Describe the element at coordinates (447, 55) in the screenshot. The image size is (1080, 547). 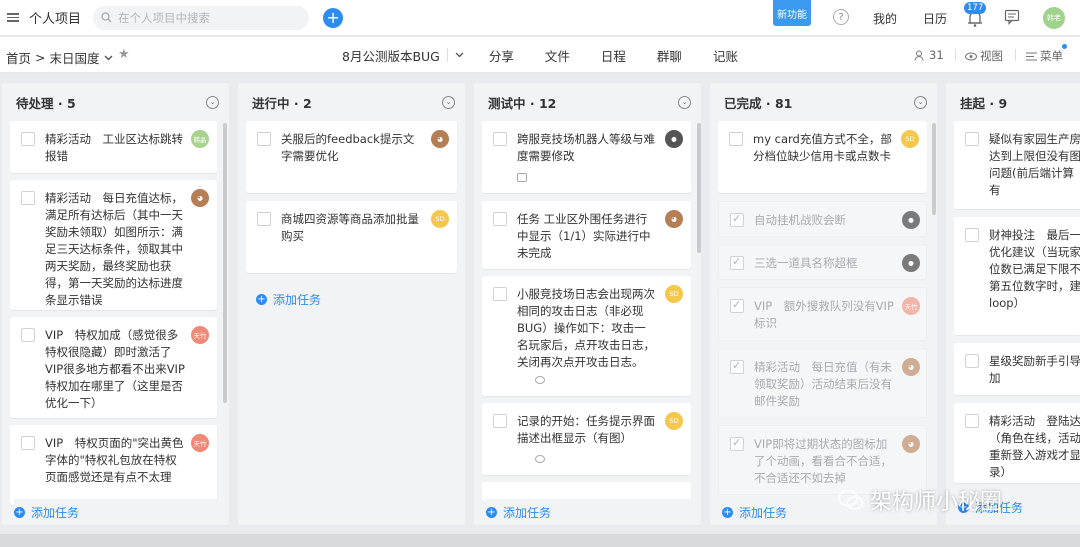
I see `tab-divider` at that location.